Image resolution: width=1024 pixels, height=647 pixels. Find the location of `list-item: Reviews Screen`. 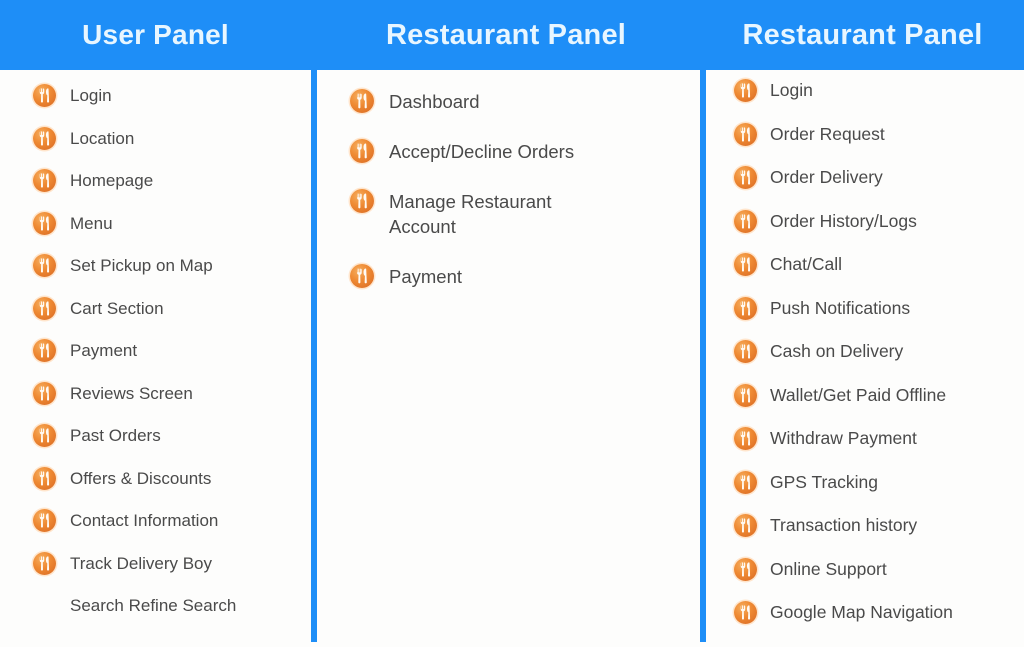

list-item: Reviews Screen is located at coordinates (172, 393).